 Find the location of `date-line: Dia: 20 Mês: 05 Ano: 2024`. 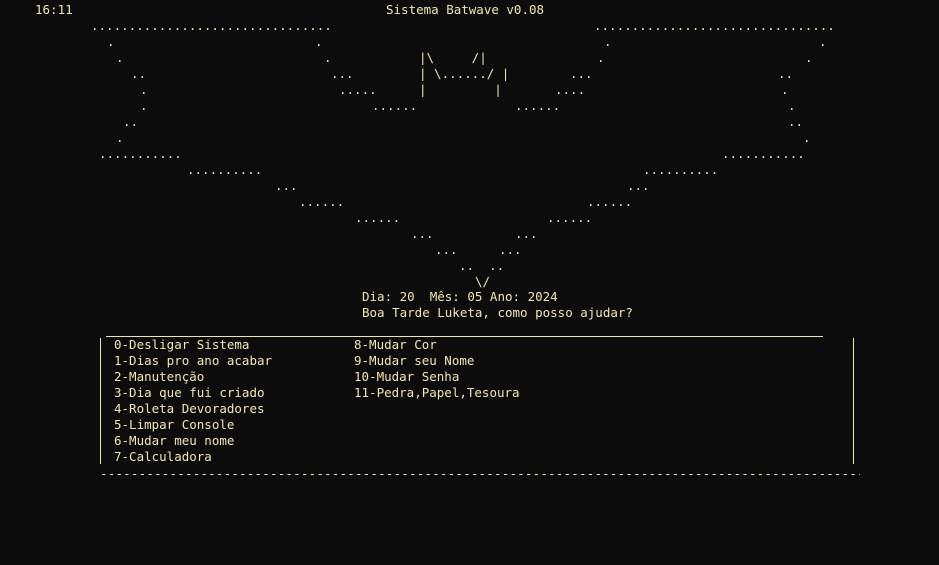

date-line: Dia: 20 Mês: 05 Ano: 2024 is located at coordinates (460, 296).